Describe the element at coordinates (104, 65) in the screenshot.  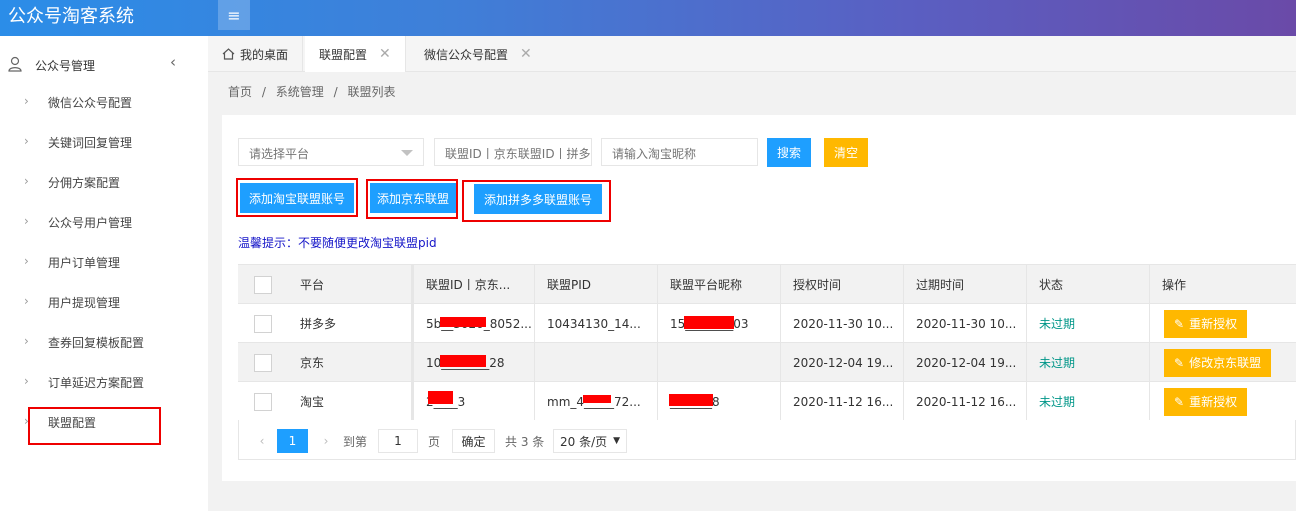
I see `sidebar-group-wechat: 公众号管理 ‹` at that location.